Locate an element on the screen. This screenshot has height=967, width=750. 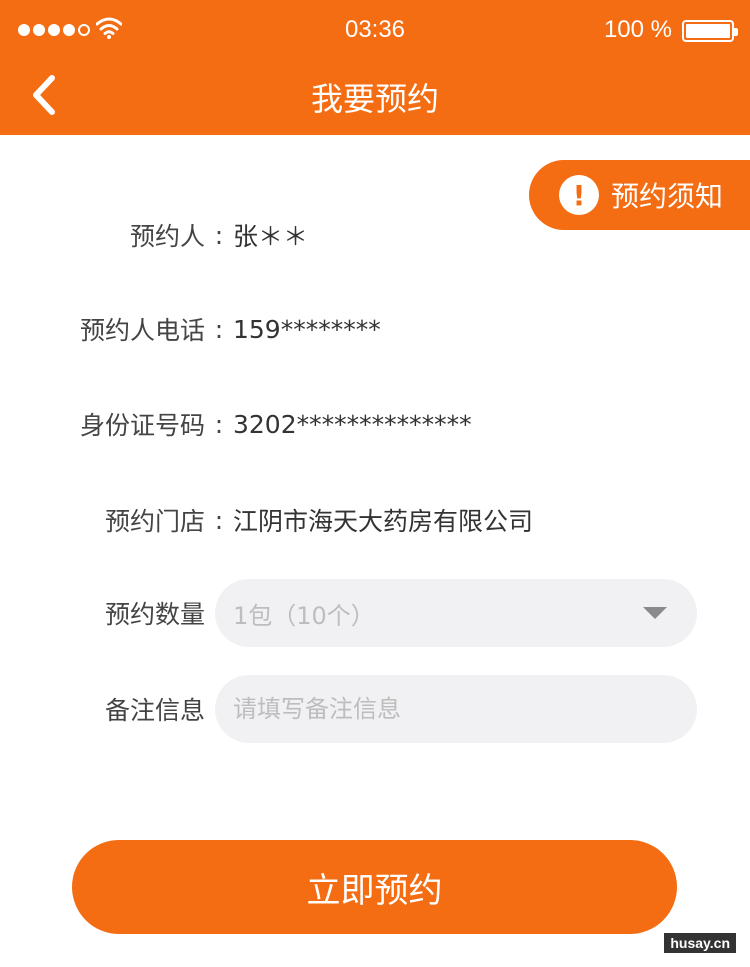
store-value: 江阴市海天大药房有限公司 is located at coordinates (383, 521).